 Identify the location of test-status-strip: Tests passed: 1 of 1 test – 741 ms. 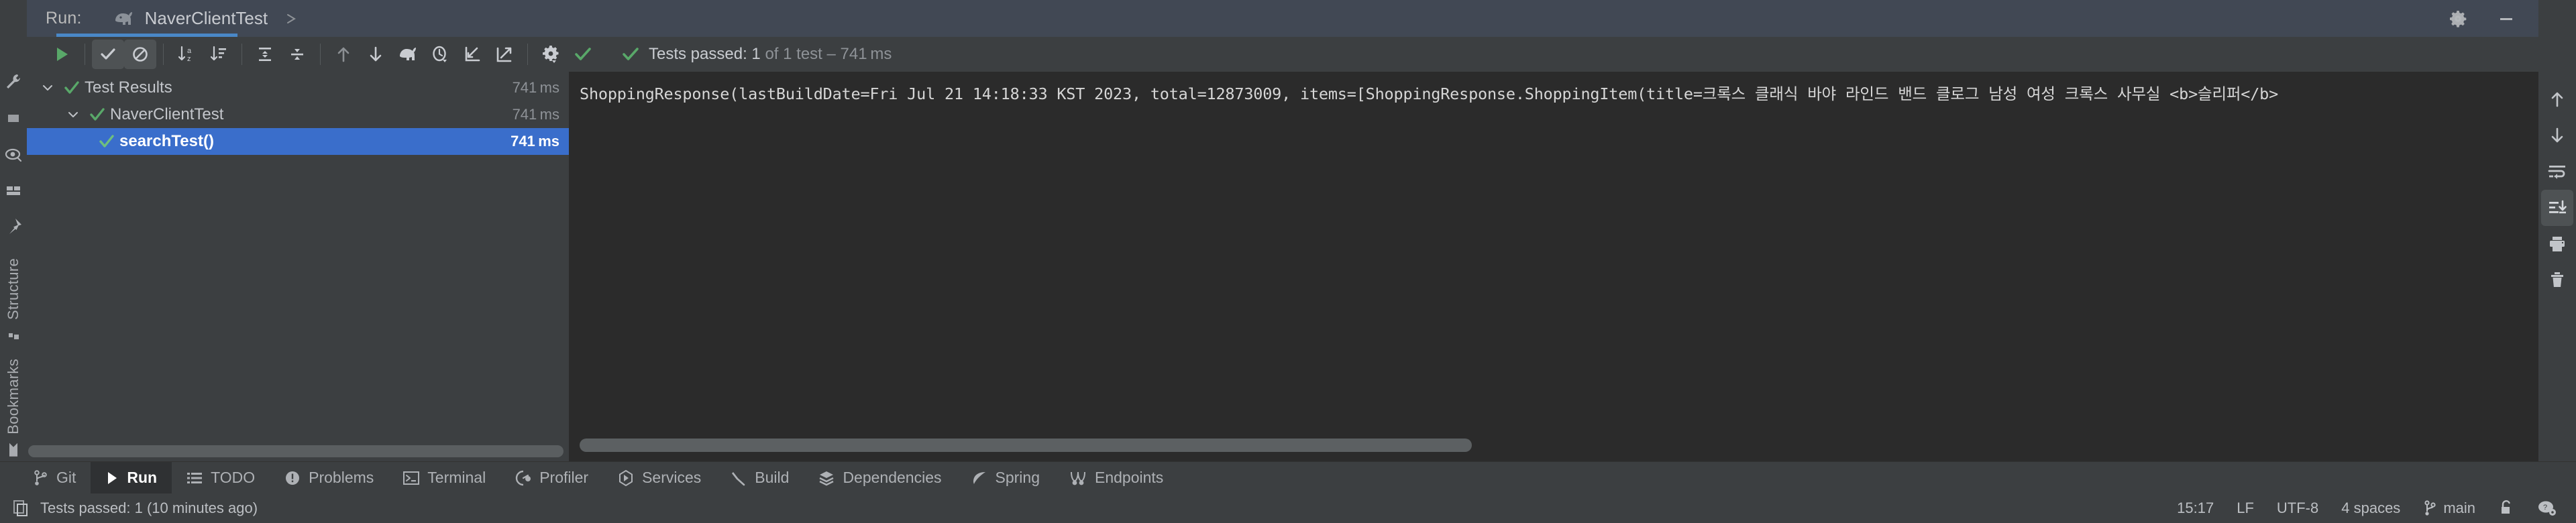
(1599, 54).